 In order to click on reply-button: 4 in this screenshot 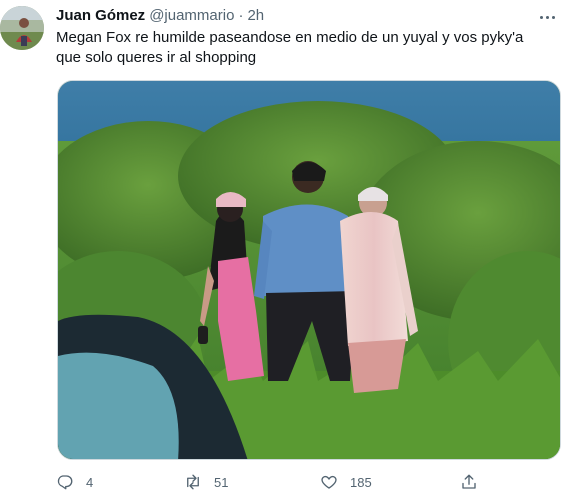, I will do `click(74, 482)`.